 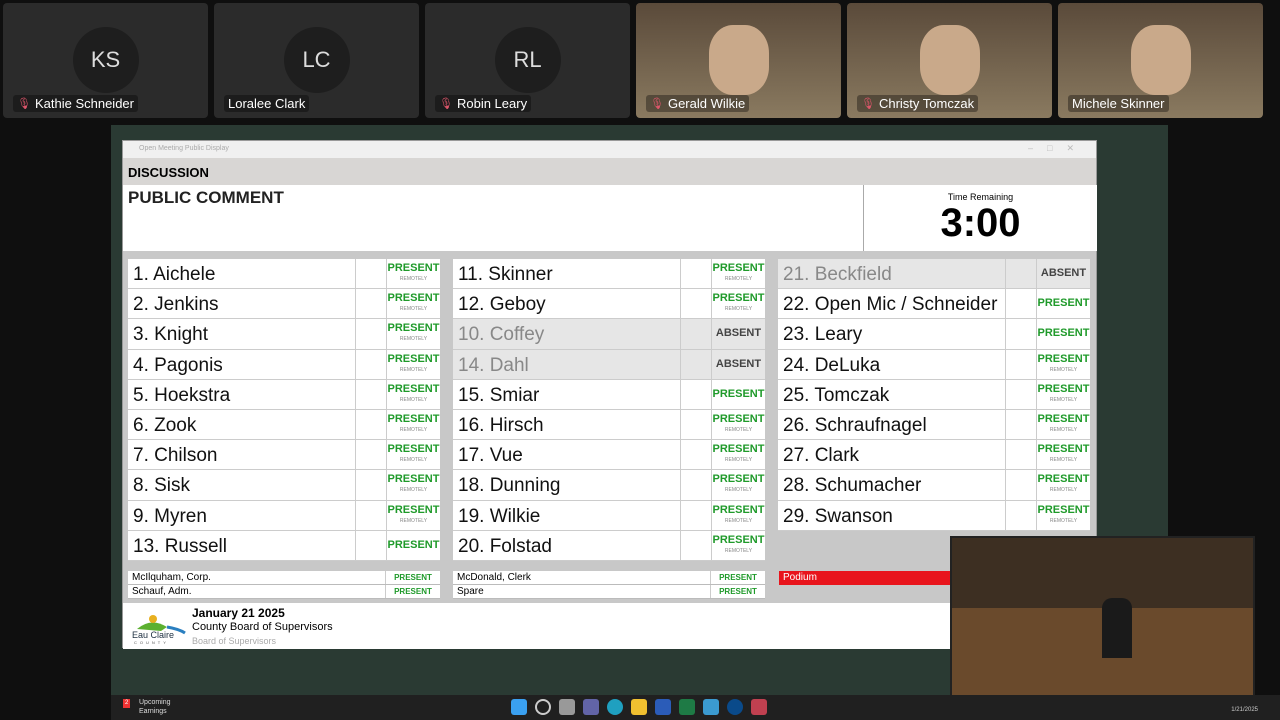 What do you see at coordinates (567, 304) in the screenshot?
I see `member-name: 12. Geboy` at bounding box center [567, 304].